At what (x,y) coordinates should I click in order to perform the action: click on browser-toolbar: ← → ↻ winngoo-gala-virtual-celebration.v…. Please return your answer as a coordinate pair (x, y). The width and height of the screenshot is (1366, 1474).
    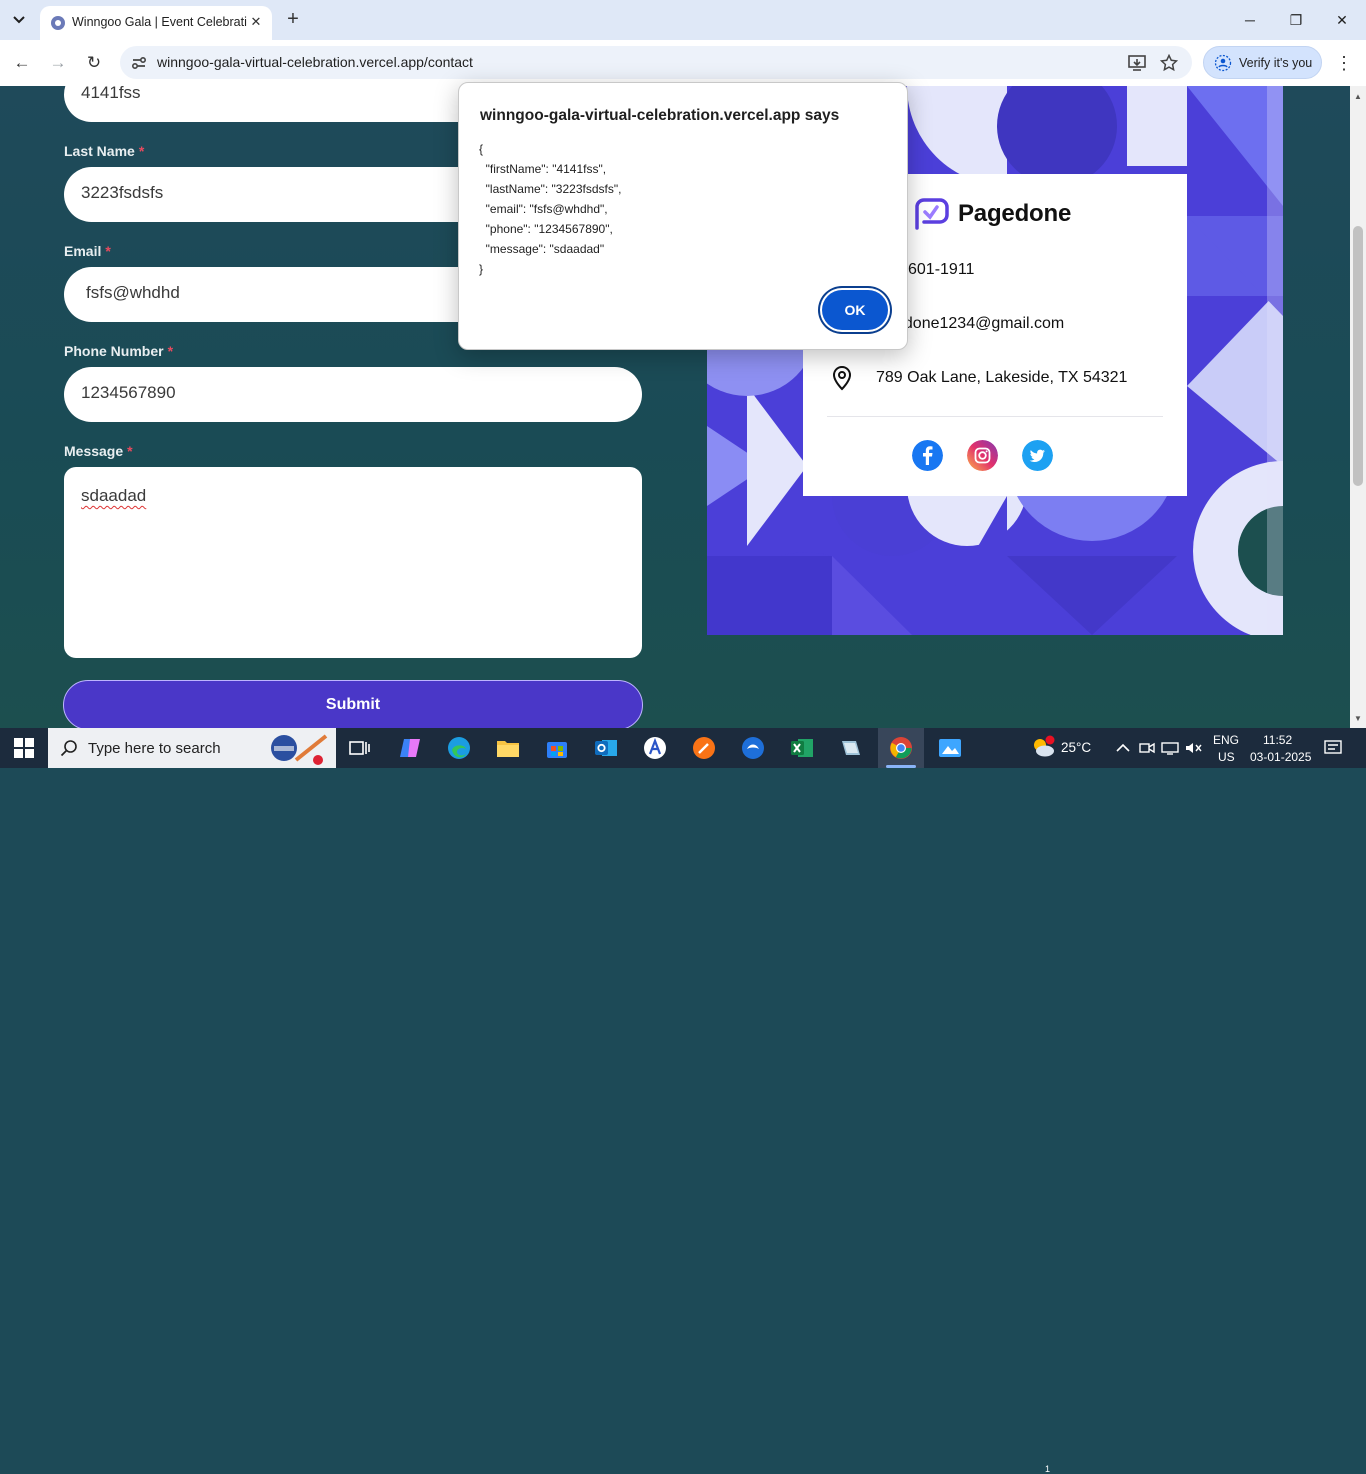
    Looking at the image, I should click on (683, 63).